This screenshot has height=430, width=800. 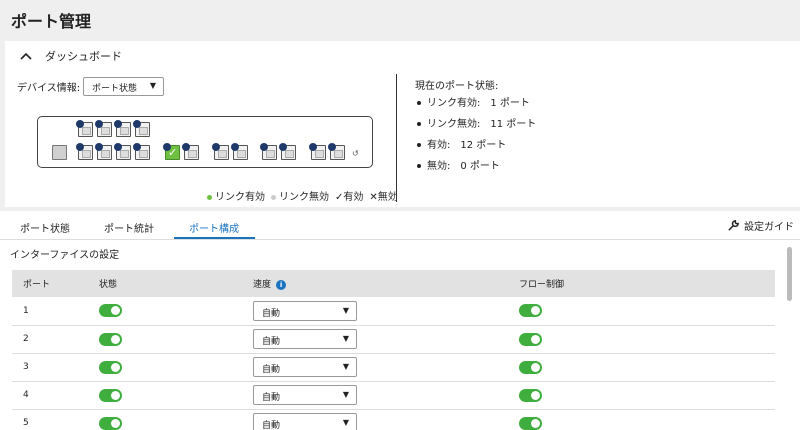 What do you see at coordinates (733, 225) in the screenshot?
I see `wrench-icon` at bounding box center [733, 225].